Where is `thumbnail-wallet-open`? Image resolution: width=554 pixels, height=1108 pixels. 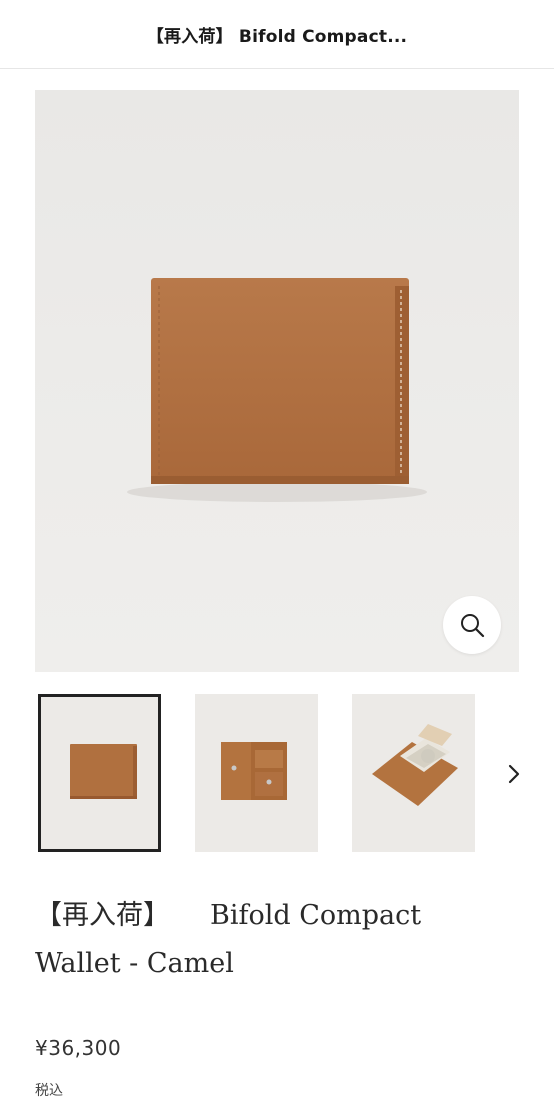 thumbnail-wallet-open is located at coordinates (256, 773).